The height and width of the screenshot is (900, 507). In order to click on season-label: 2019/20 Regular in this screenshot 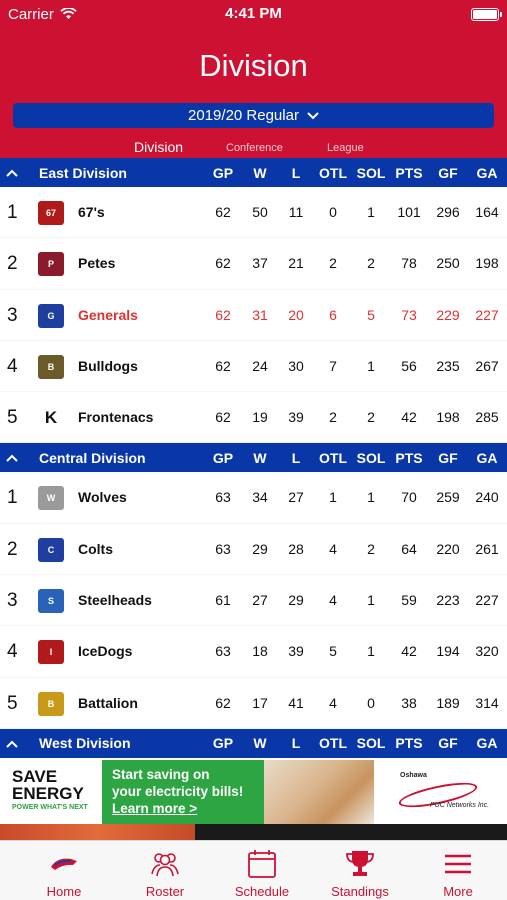, I will do `click(243, 115)`.